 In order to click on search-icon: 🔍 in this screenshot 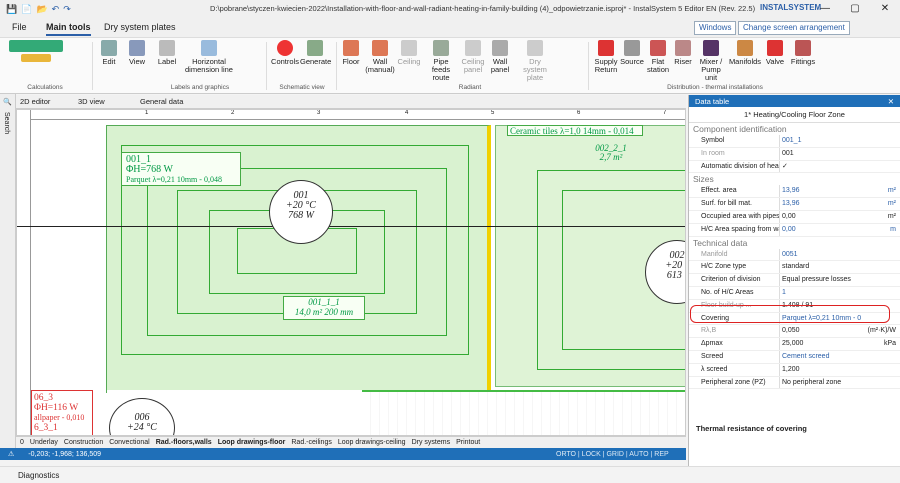, I will do `click(7, 102)`.